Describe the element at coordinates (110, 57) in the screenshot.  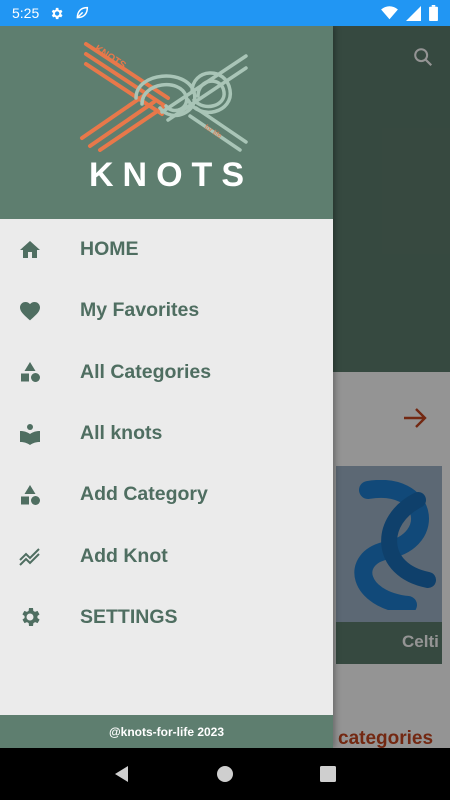
I see `logo-text: KNOTS` at that location.